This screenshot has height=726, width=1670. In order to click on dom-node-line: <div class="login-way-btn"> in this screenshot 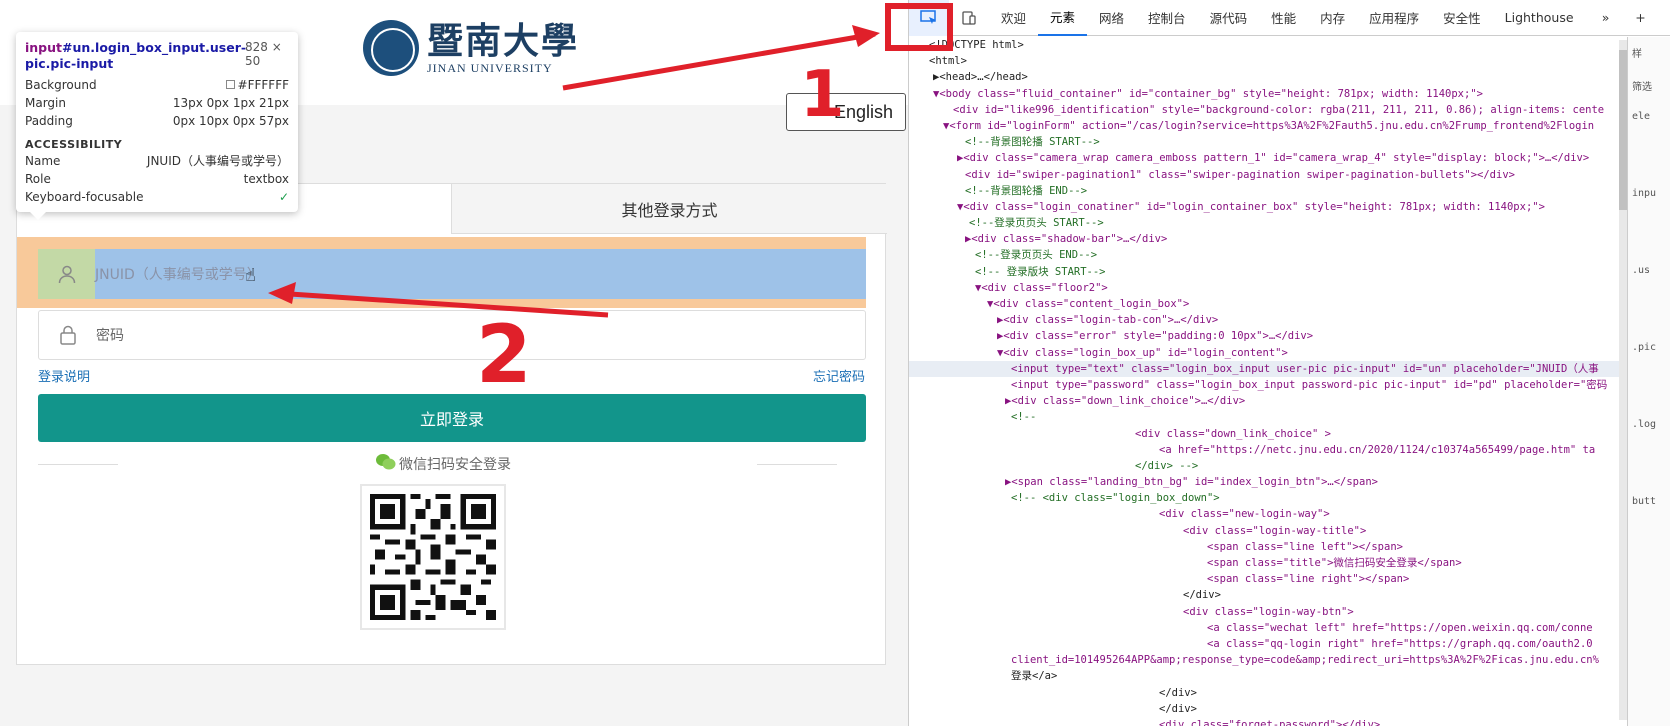, I will do `click(1268, 612)`.